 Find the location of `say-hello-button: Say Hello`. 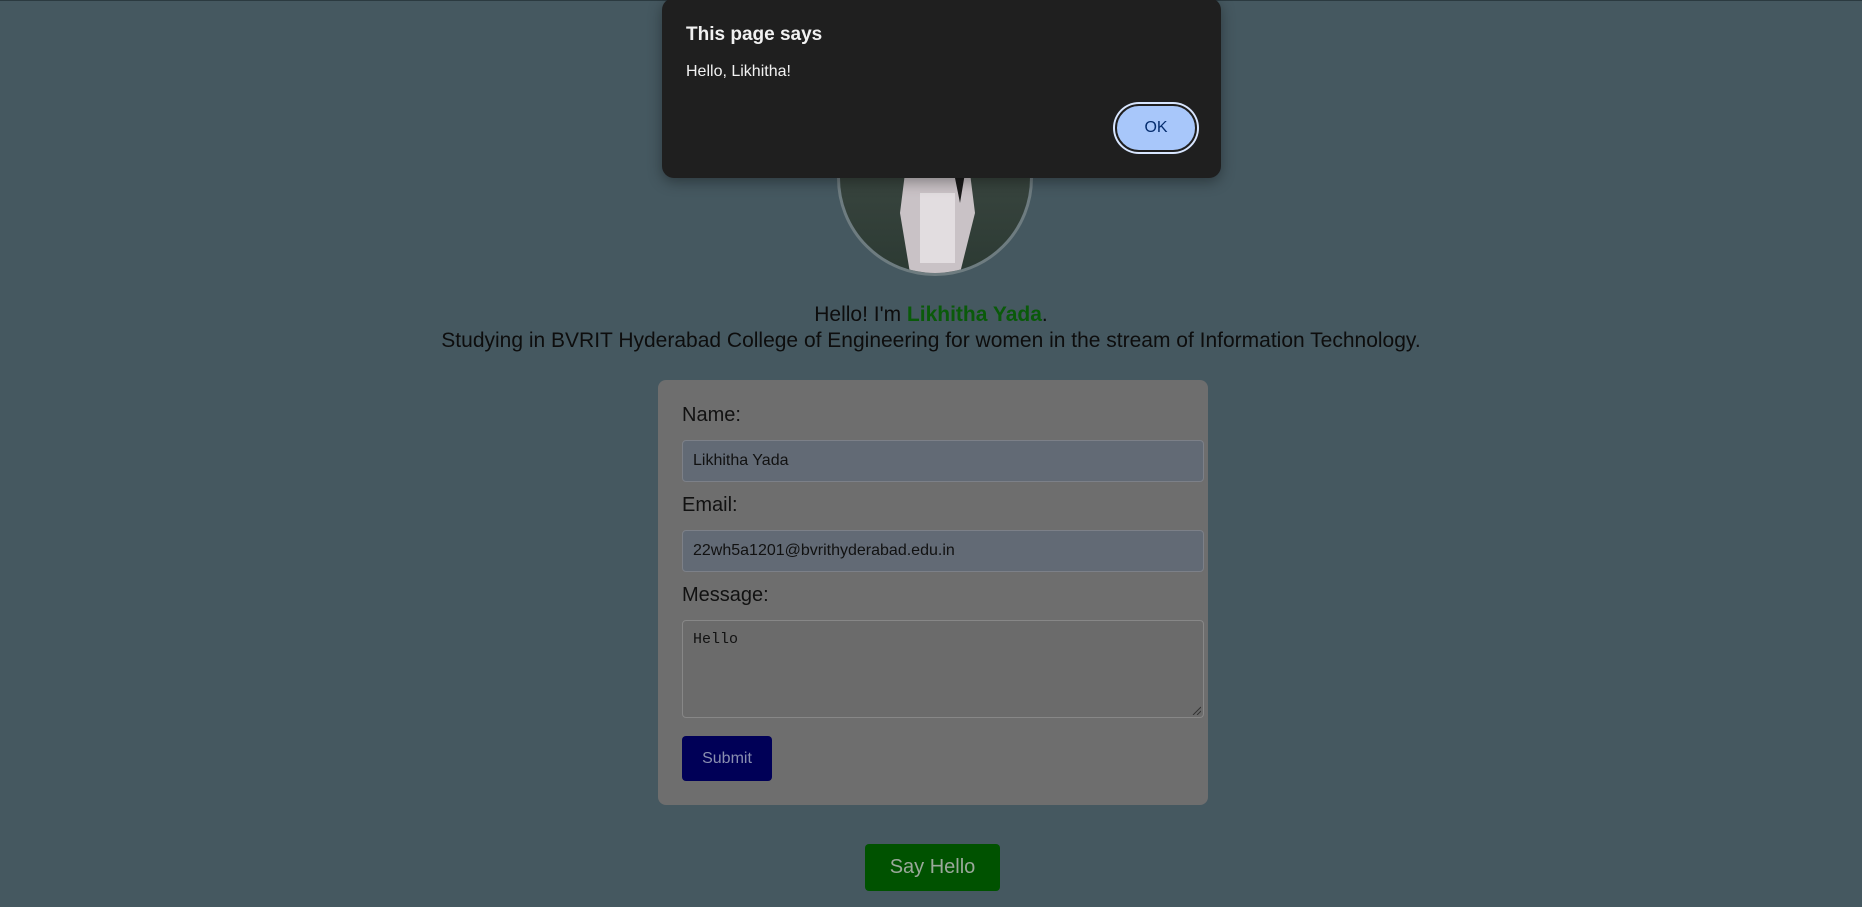

say-hello-button: Say Hello is located at coordinates (932, 867).